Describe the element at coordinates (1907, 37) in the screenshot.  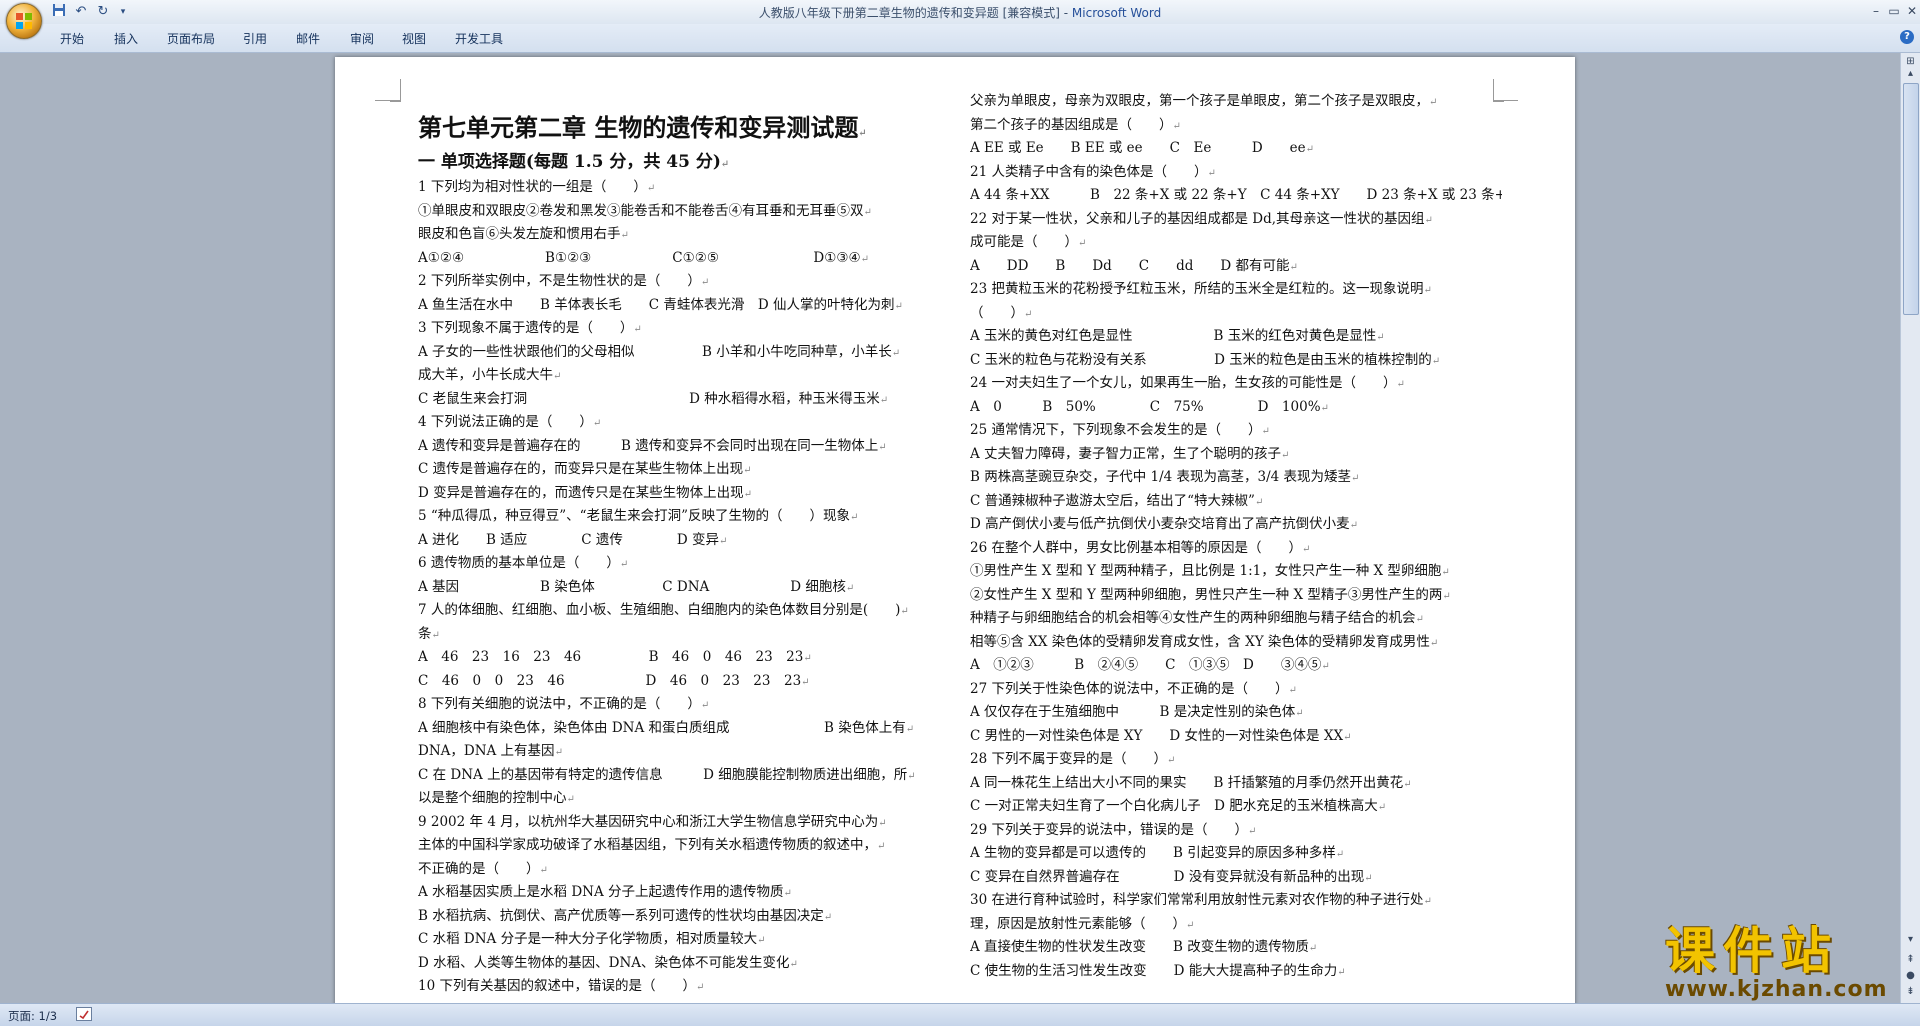
I see `help-icon: ?` at that location.